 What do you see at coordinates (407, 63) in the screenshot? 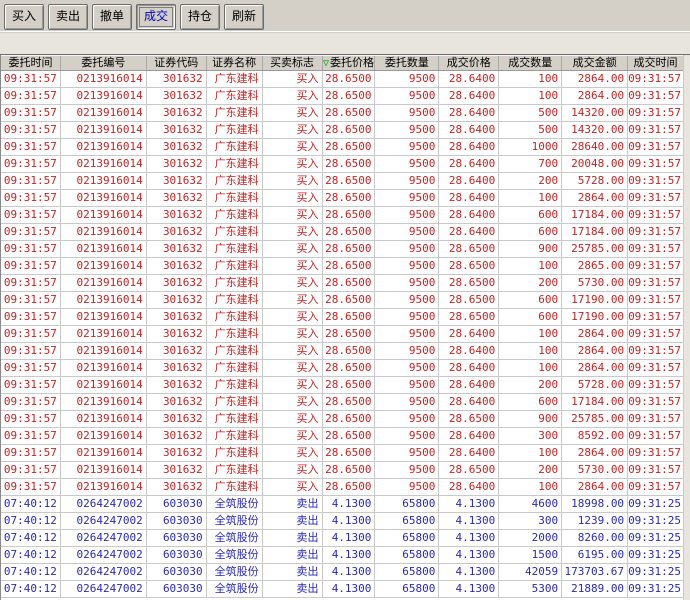
I see `column-header-order-qty: 委托数量` at bounding box center [407, 63].